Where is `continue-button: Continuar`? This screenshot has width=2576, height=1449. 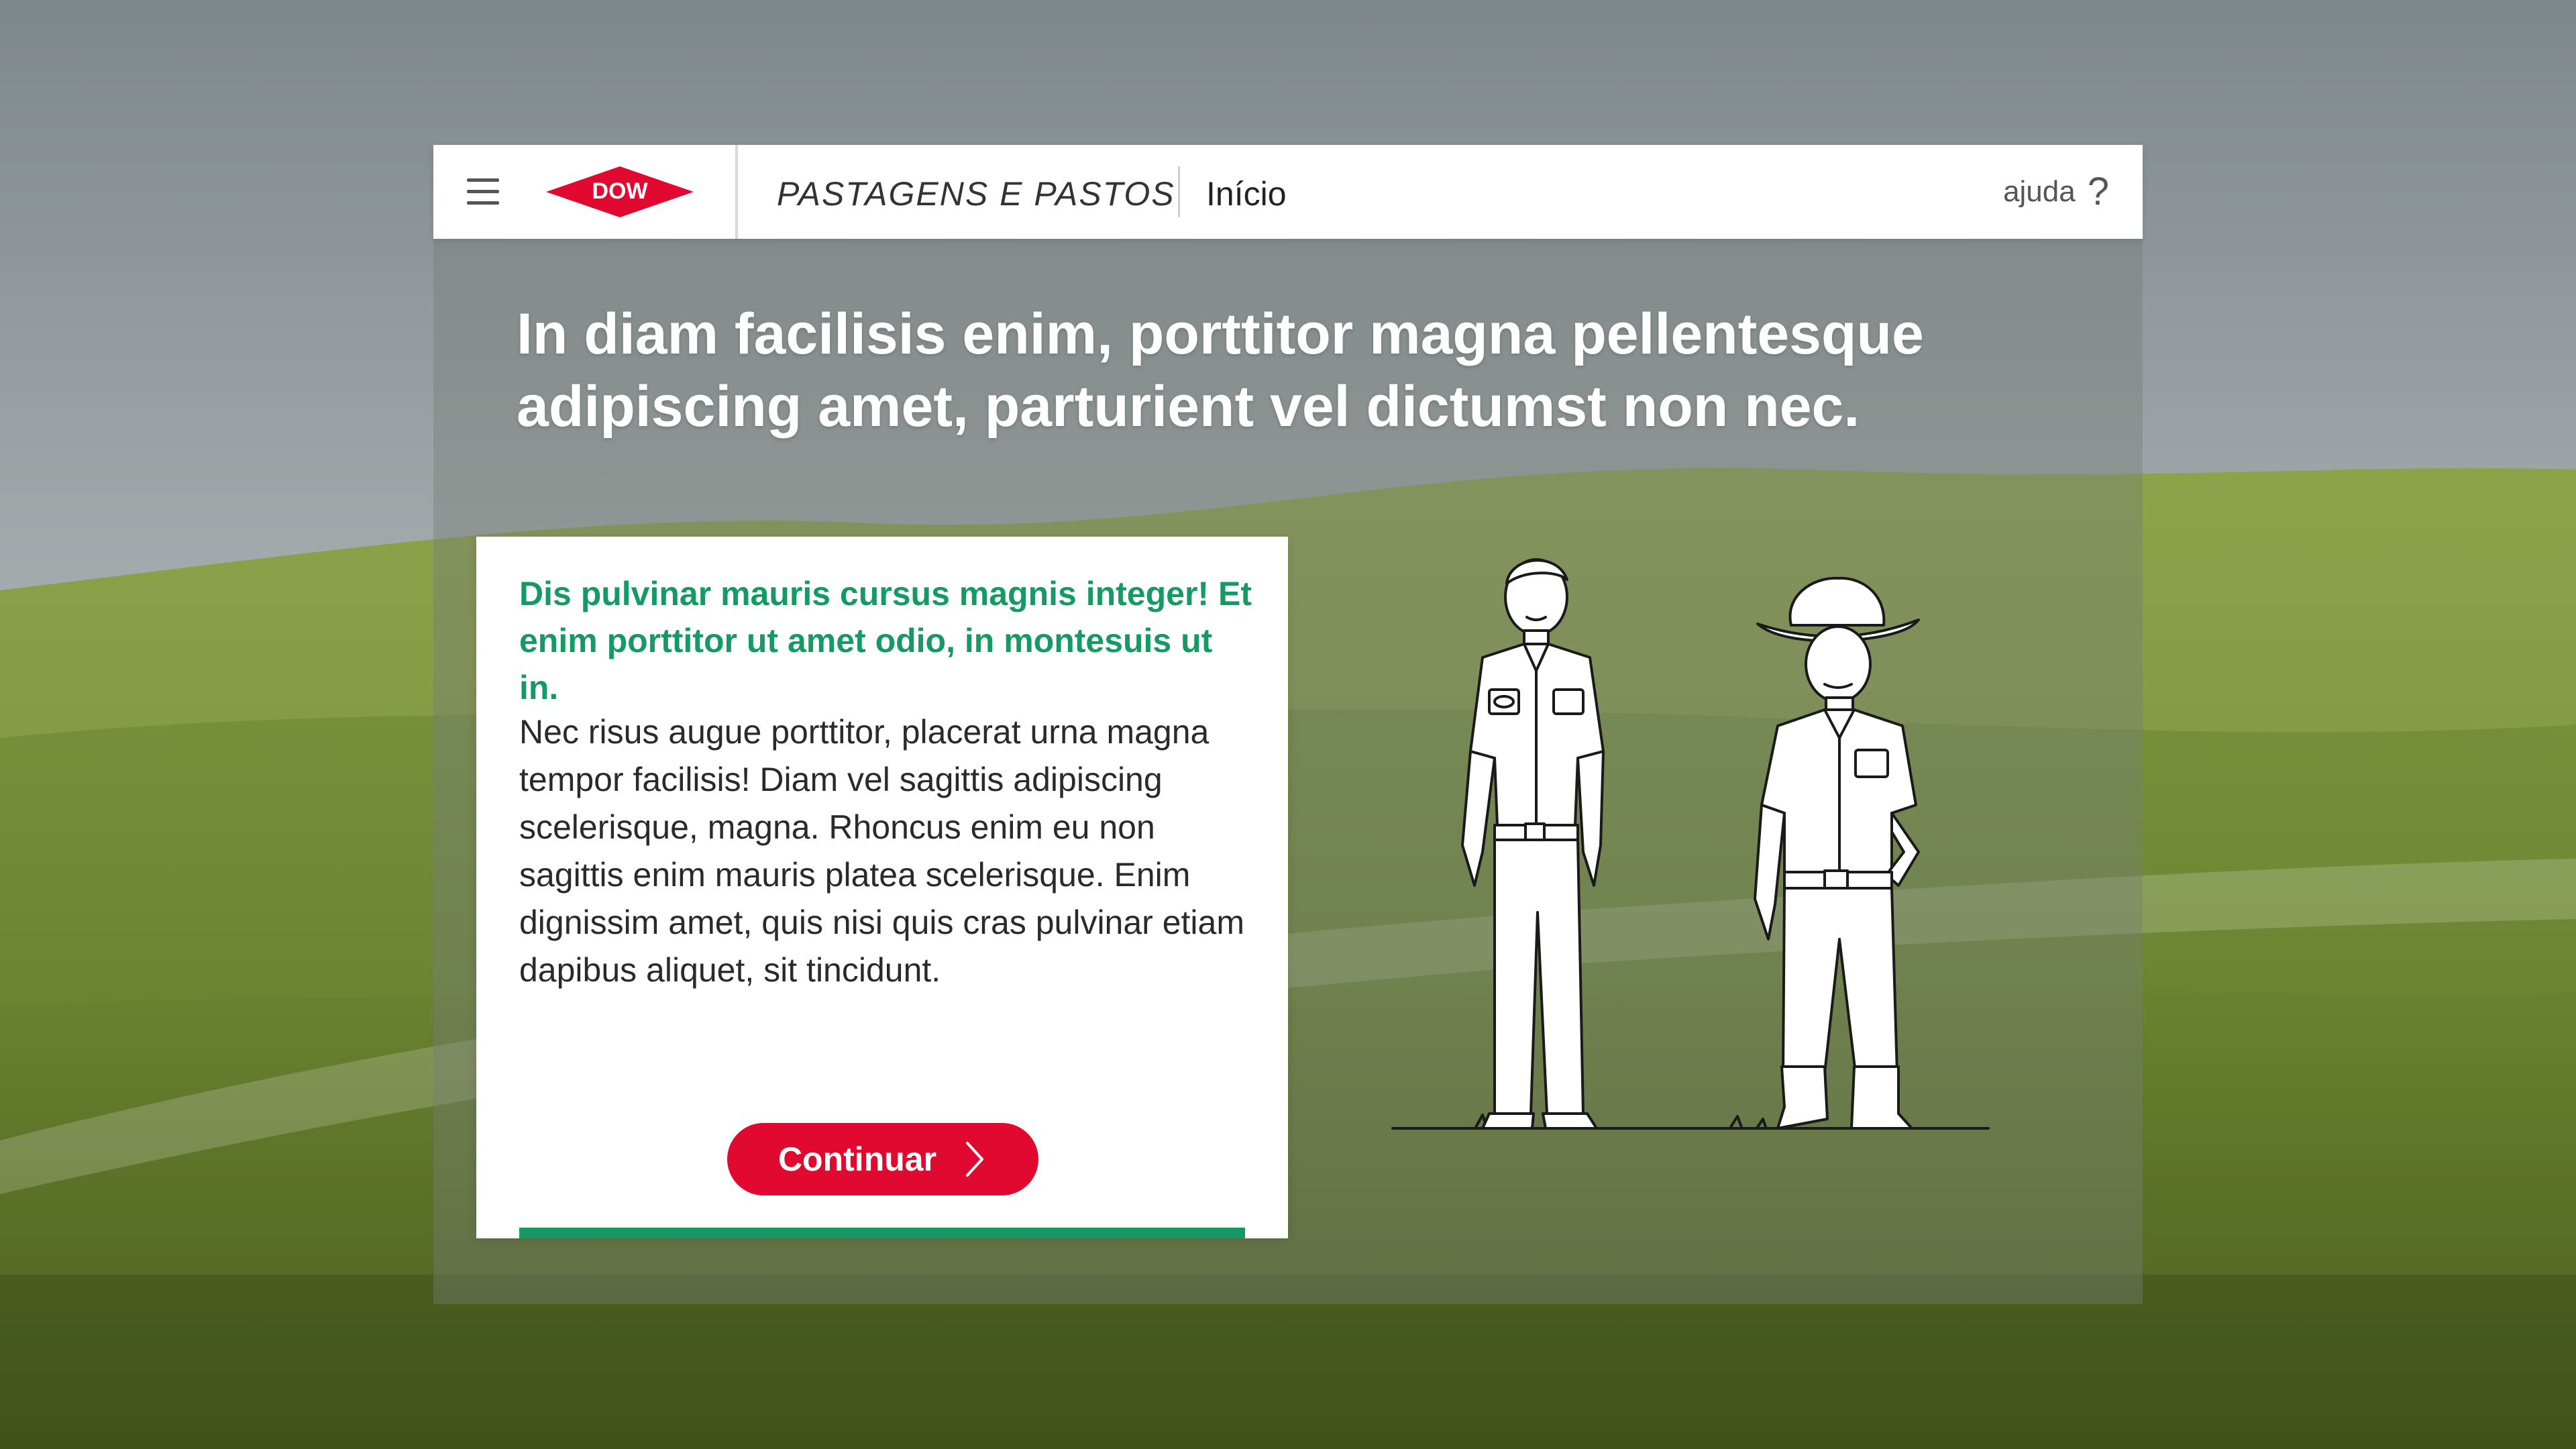 continue-button: Continuar is located at coordinates (882, 1159).